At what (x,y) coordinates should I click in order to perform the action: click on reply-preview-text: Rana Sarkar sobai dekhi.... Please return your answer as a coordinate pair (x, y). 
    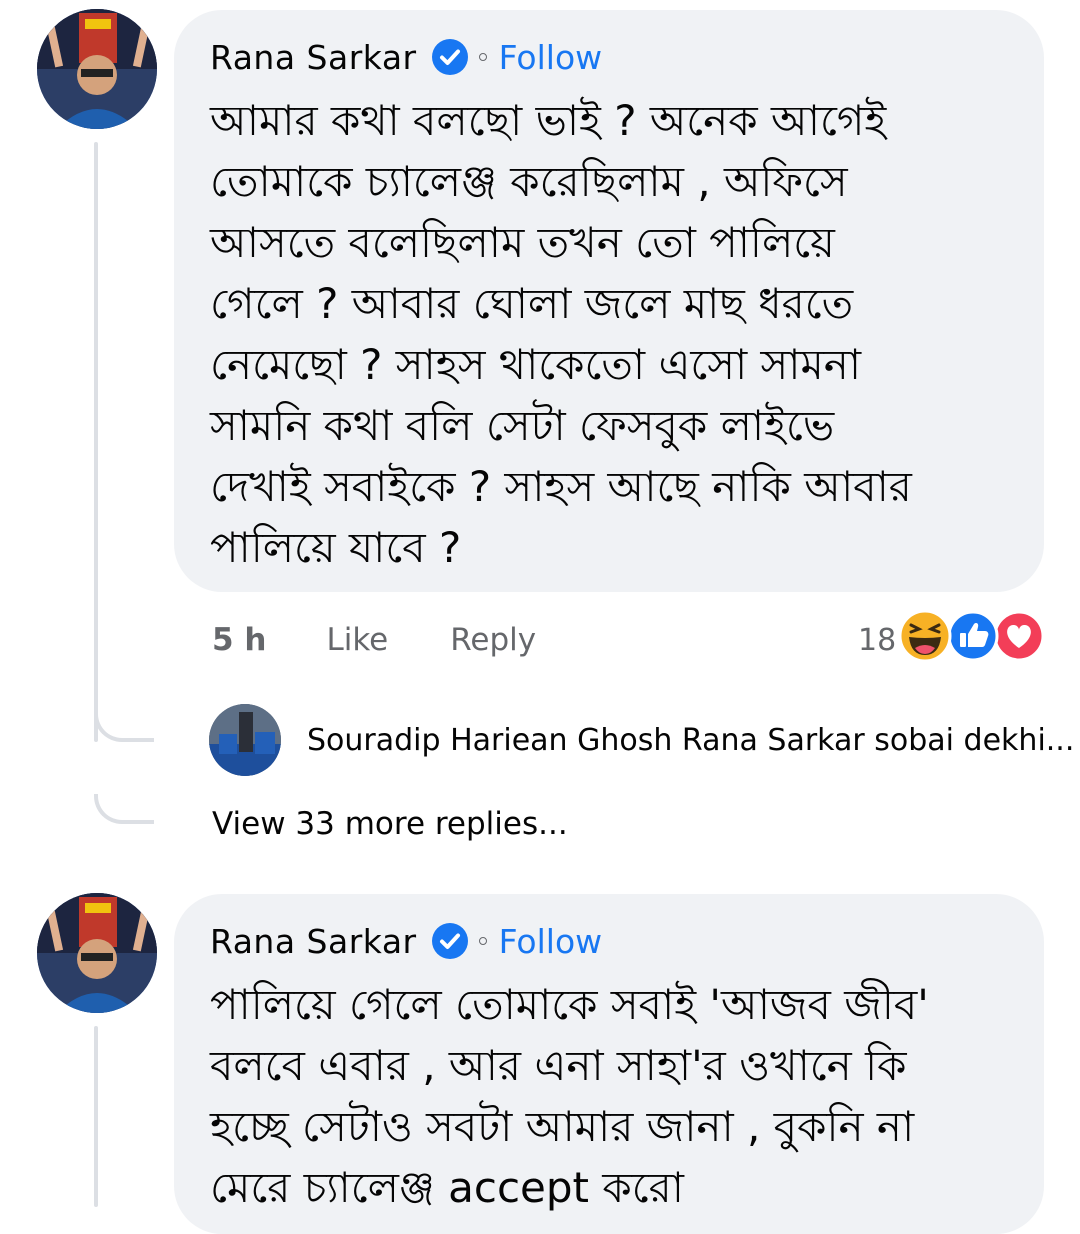
    Looking at the image, I should click on (878, 740).